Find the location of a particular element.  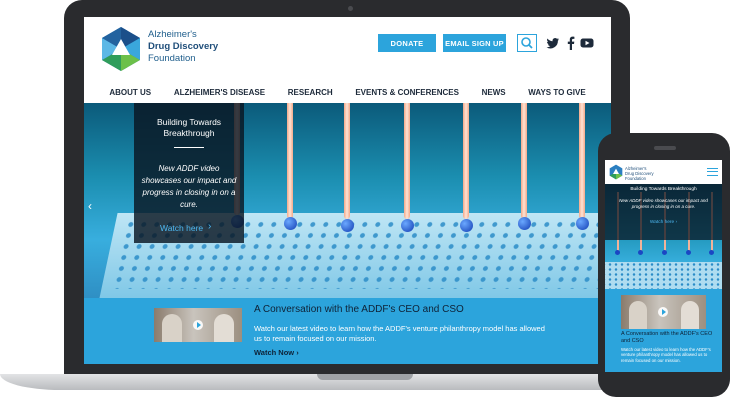

watch-now-label: Watch Now is located at coordinates (274, 352).